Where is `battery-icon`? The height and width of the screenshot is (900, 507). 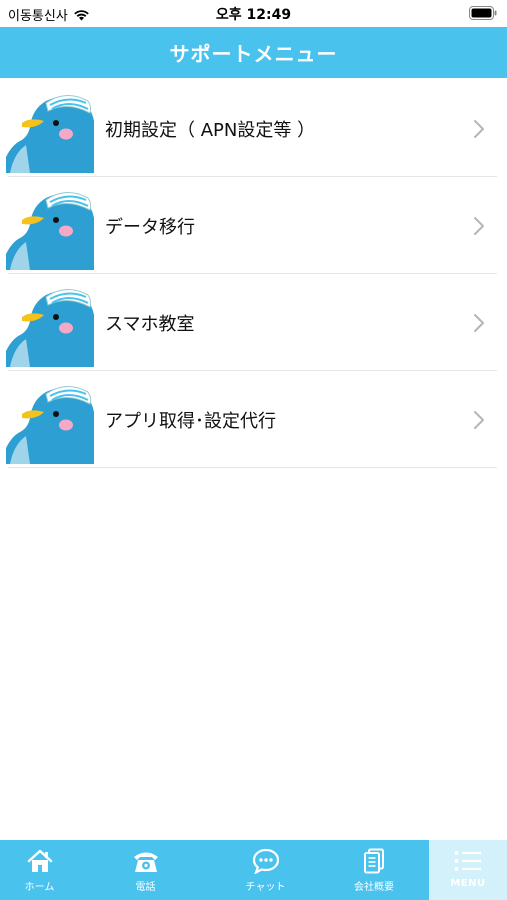
battery-icon is located at coordinates (483, 13).